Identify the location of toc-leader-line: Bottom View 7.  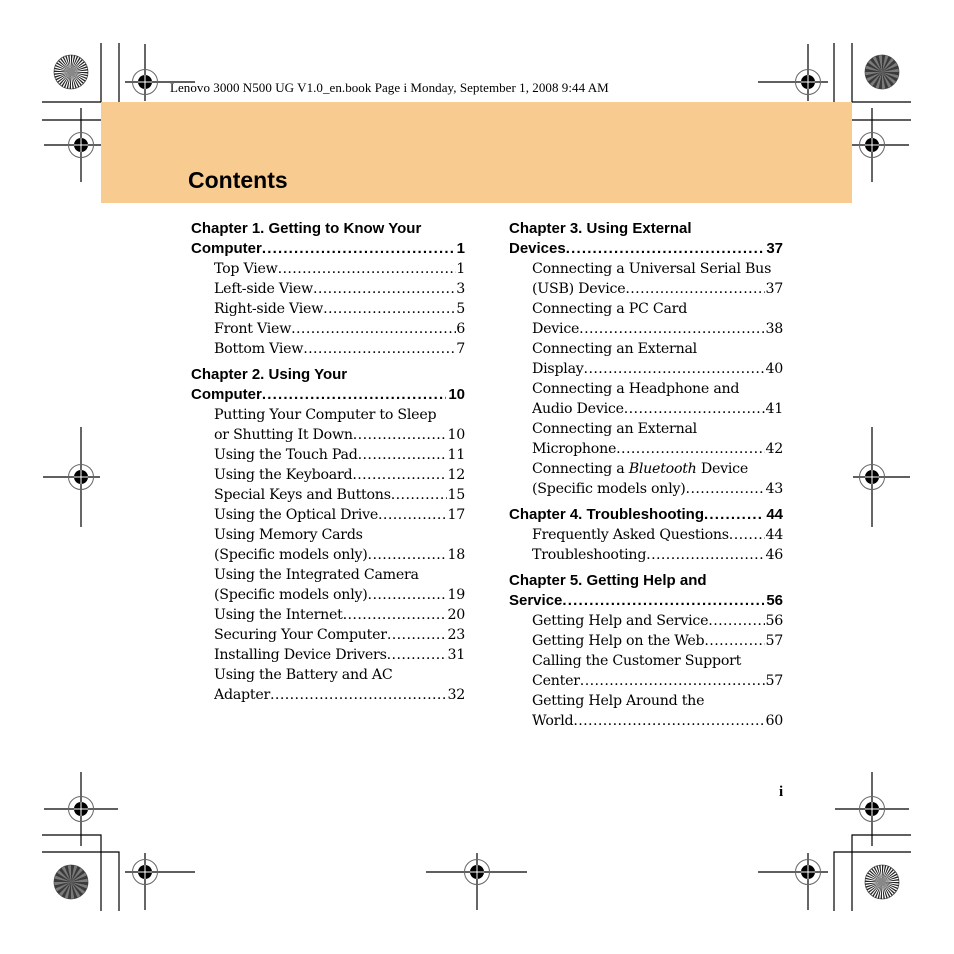
(339, 349).